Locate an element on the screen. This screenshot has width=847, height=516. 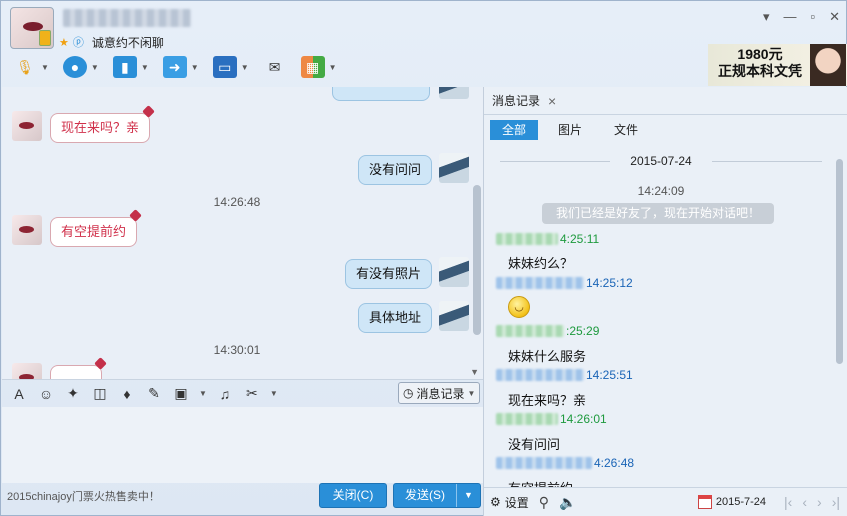
prev-page-icon: ‹ is located at coordinates (804, 502).